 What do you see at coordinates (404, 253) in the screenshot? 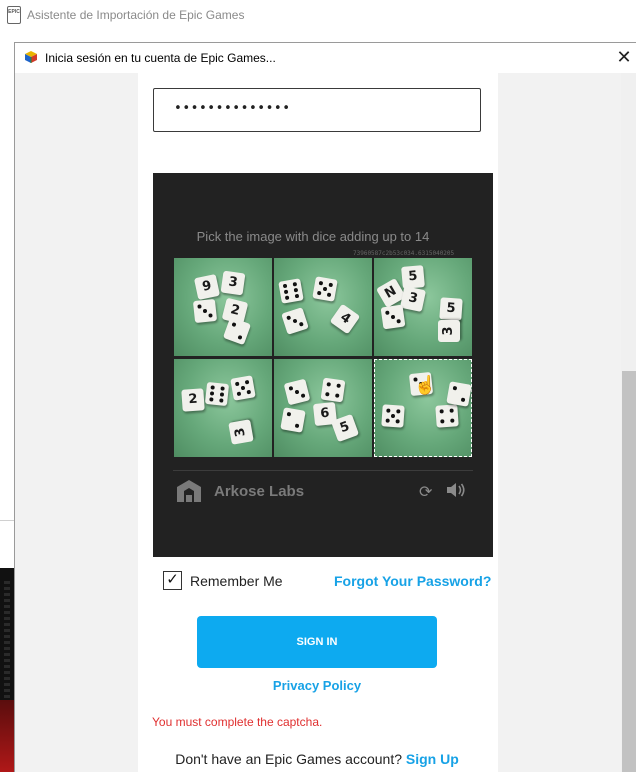
I see `captcha-challenge-id: 73960587c2b53c034.6315040205` at bounding box center [404, 253].